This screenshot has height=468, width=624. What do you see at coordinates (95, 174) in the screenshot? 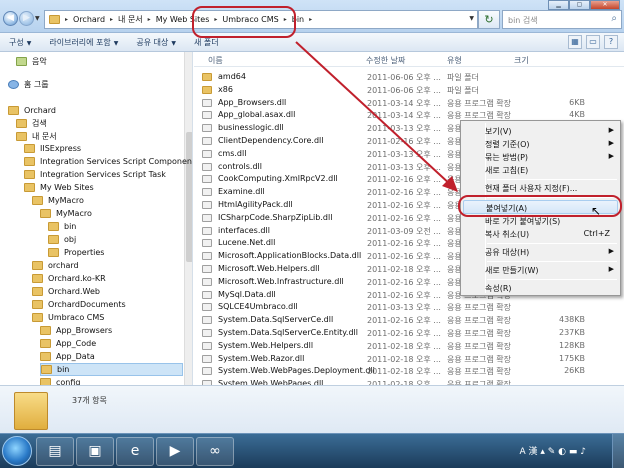
I see `nav-item: Integration Services Script Task` at bounding box center [95, 174].